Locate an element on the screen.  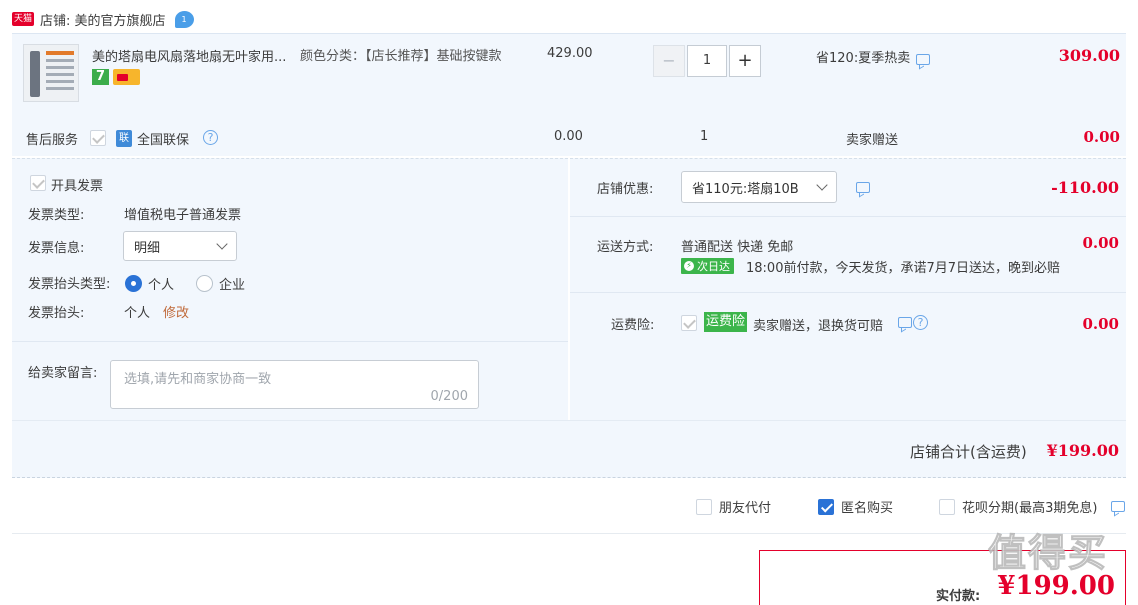
shipping-desc: 18:00前付款，今天发货，承诺7月7日送达，晚到必赔 is located at coordinates (903, 268).